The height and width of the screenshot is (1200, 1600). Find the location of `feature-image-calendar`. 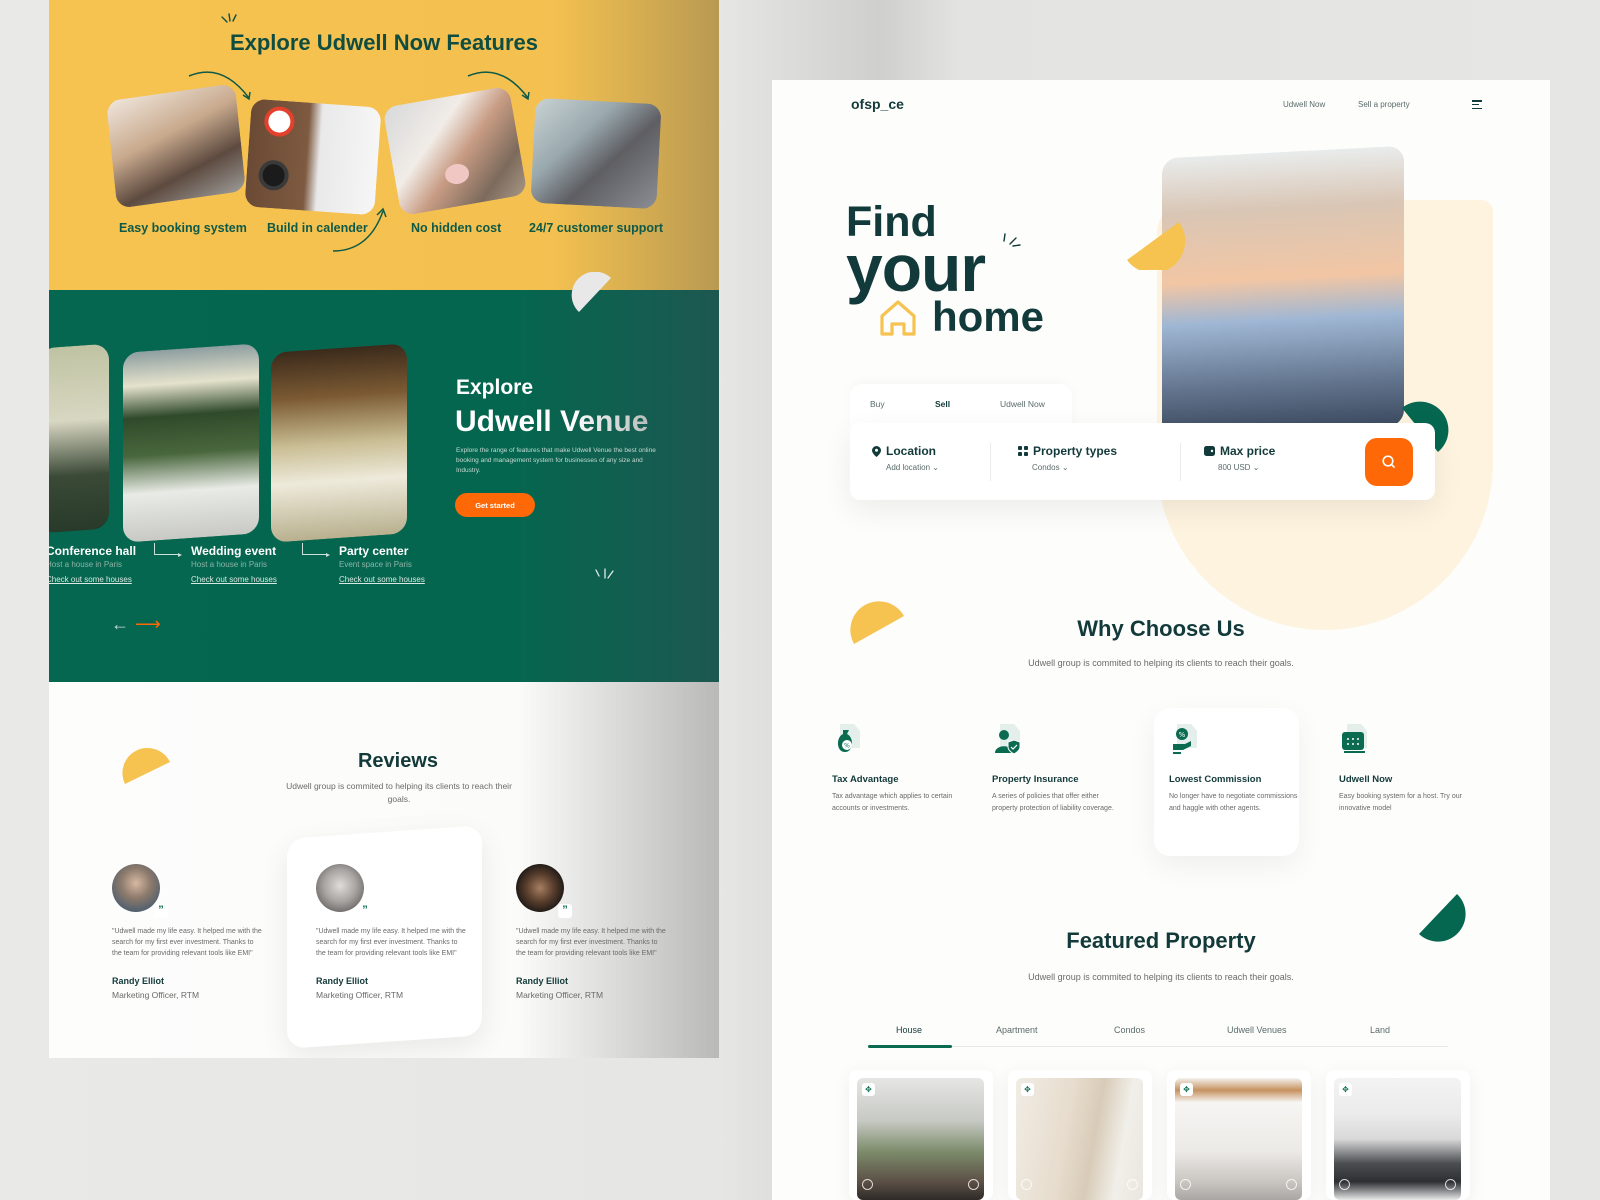

feature-image-calendar is located at coordinates (313, 157).